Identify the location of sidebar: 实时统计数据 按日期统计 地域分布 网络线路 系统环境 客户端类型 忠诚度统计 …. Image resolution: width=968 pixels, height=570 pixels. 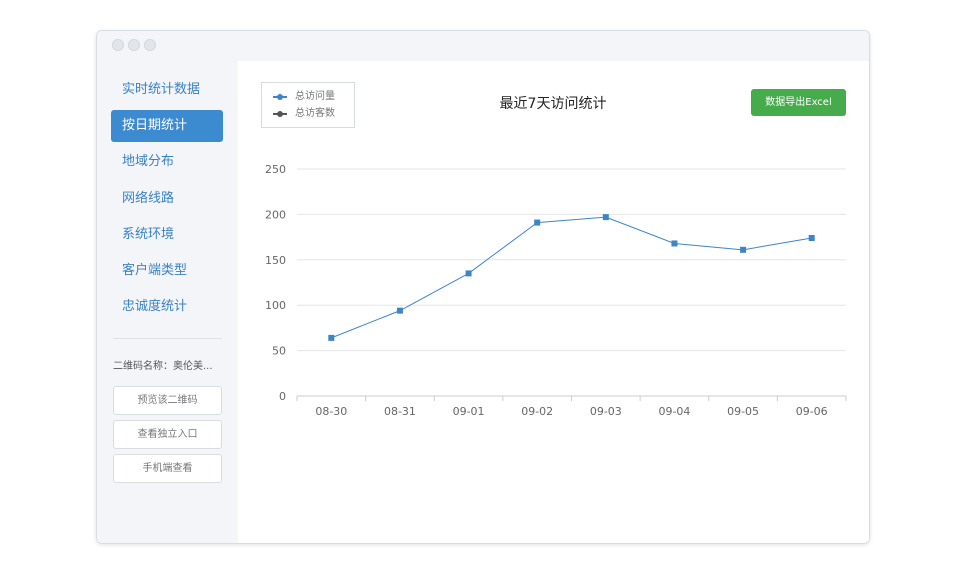
(167, 302).